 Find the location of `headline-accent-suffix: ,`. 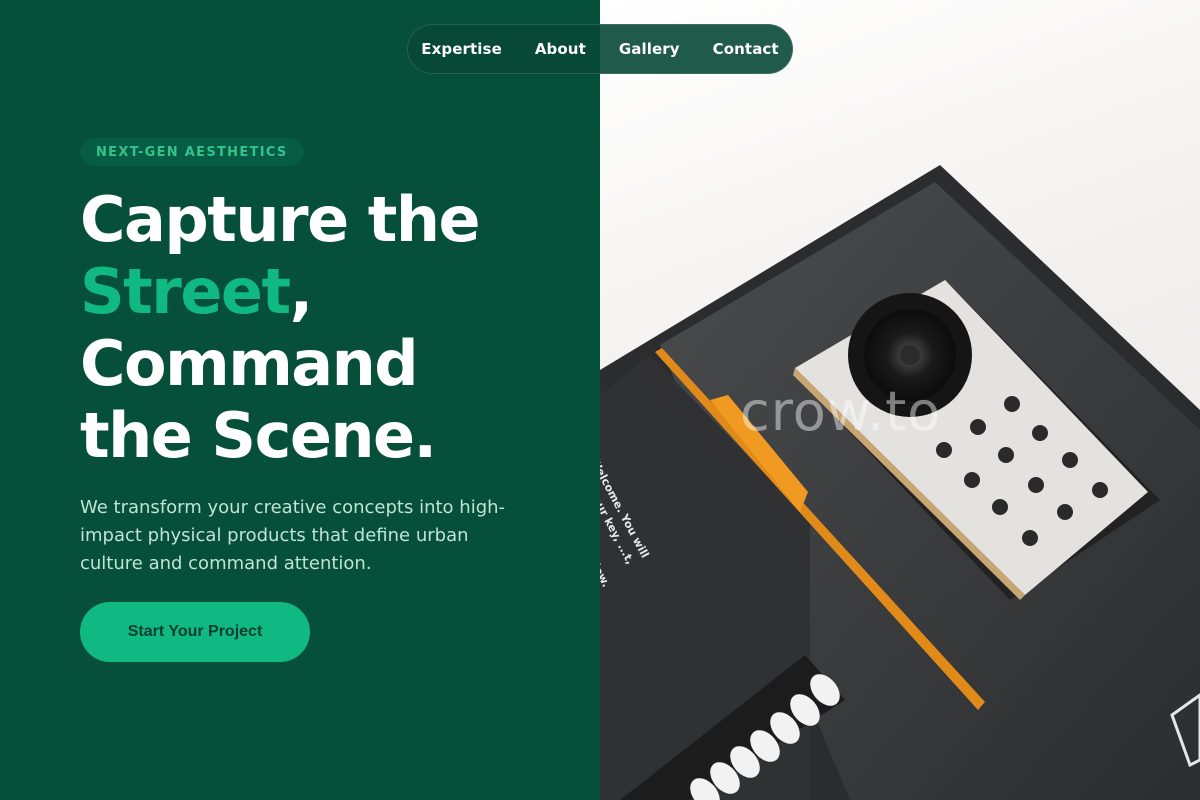

headline-accent-suffix: , is located at coordinates (301, 291).